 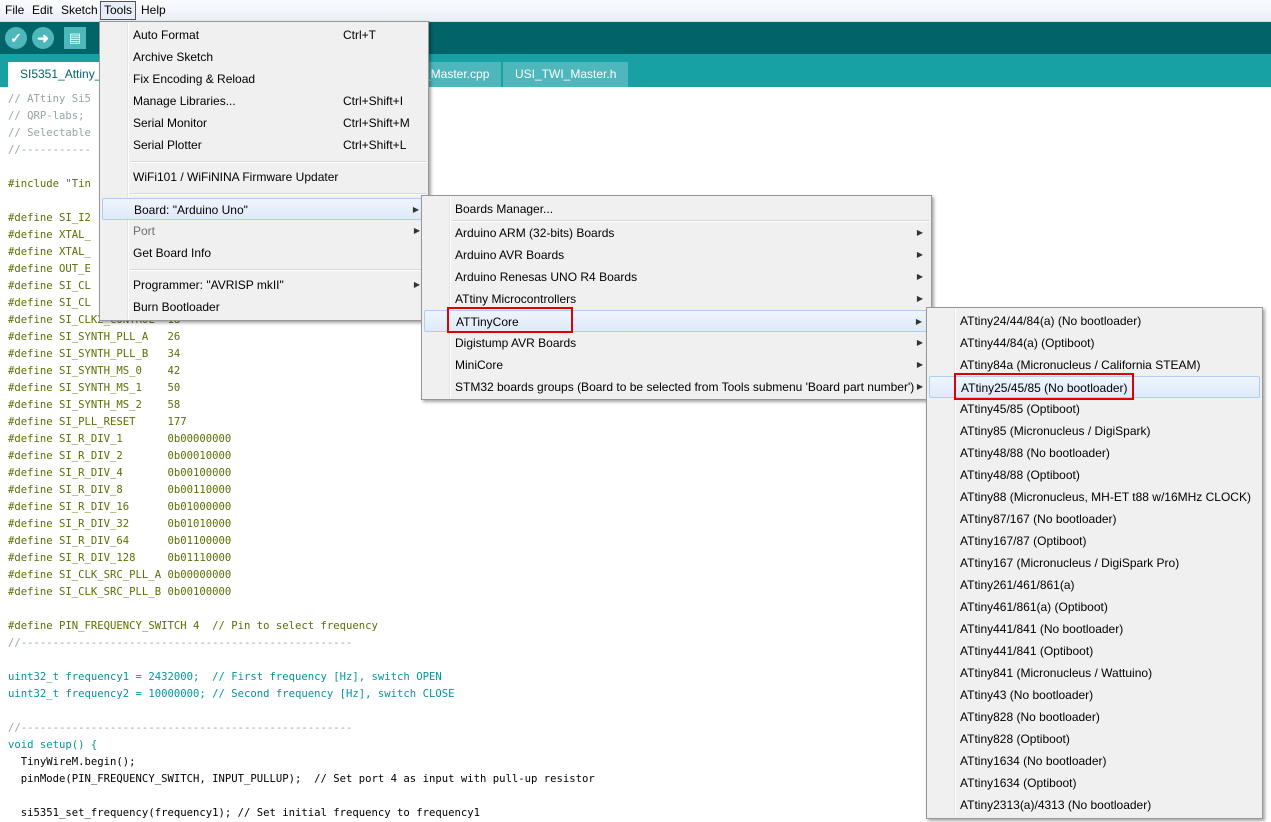 I want to click on attinycore-menu-item: ATtiny87/167 (No bootloader), so click(x=1094, y=519).